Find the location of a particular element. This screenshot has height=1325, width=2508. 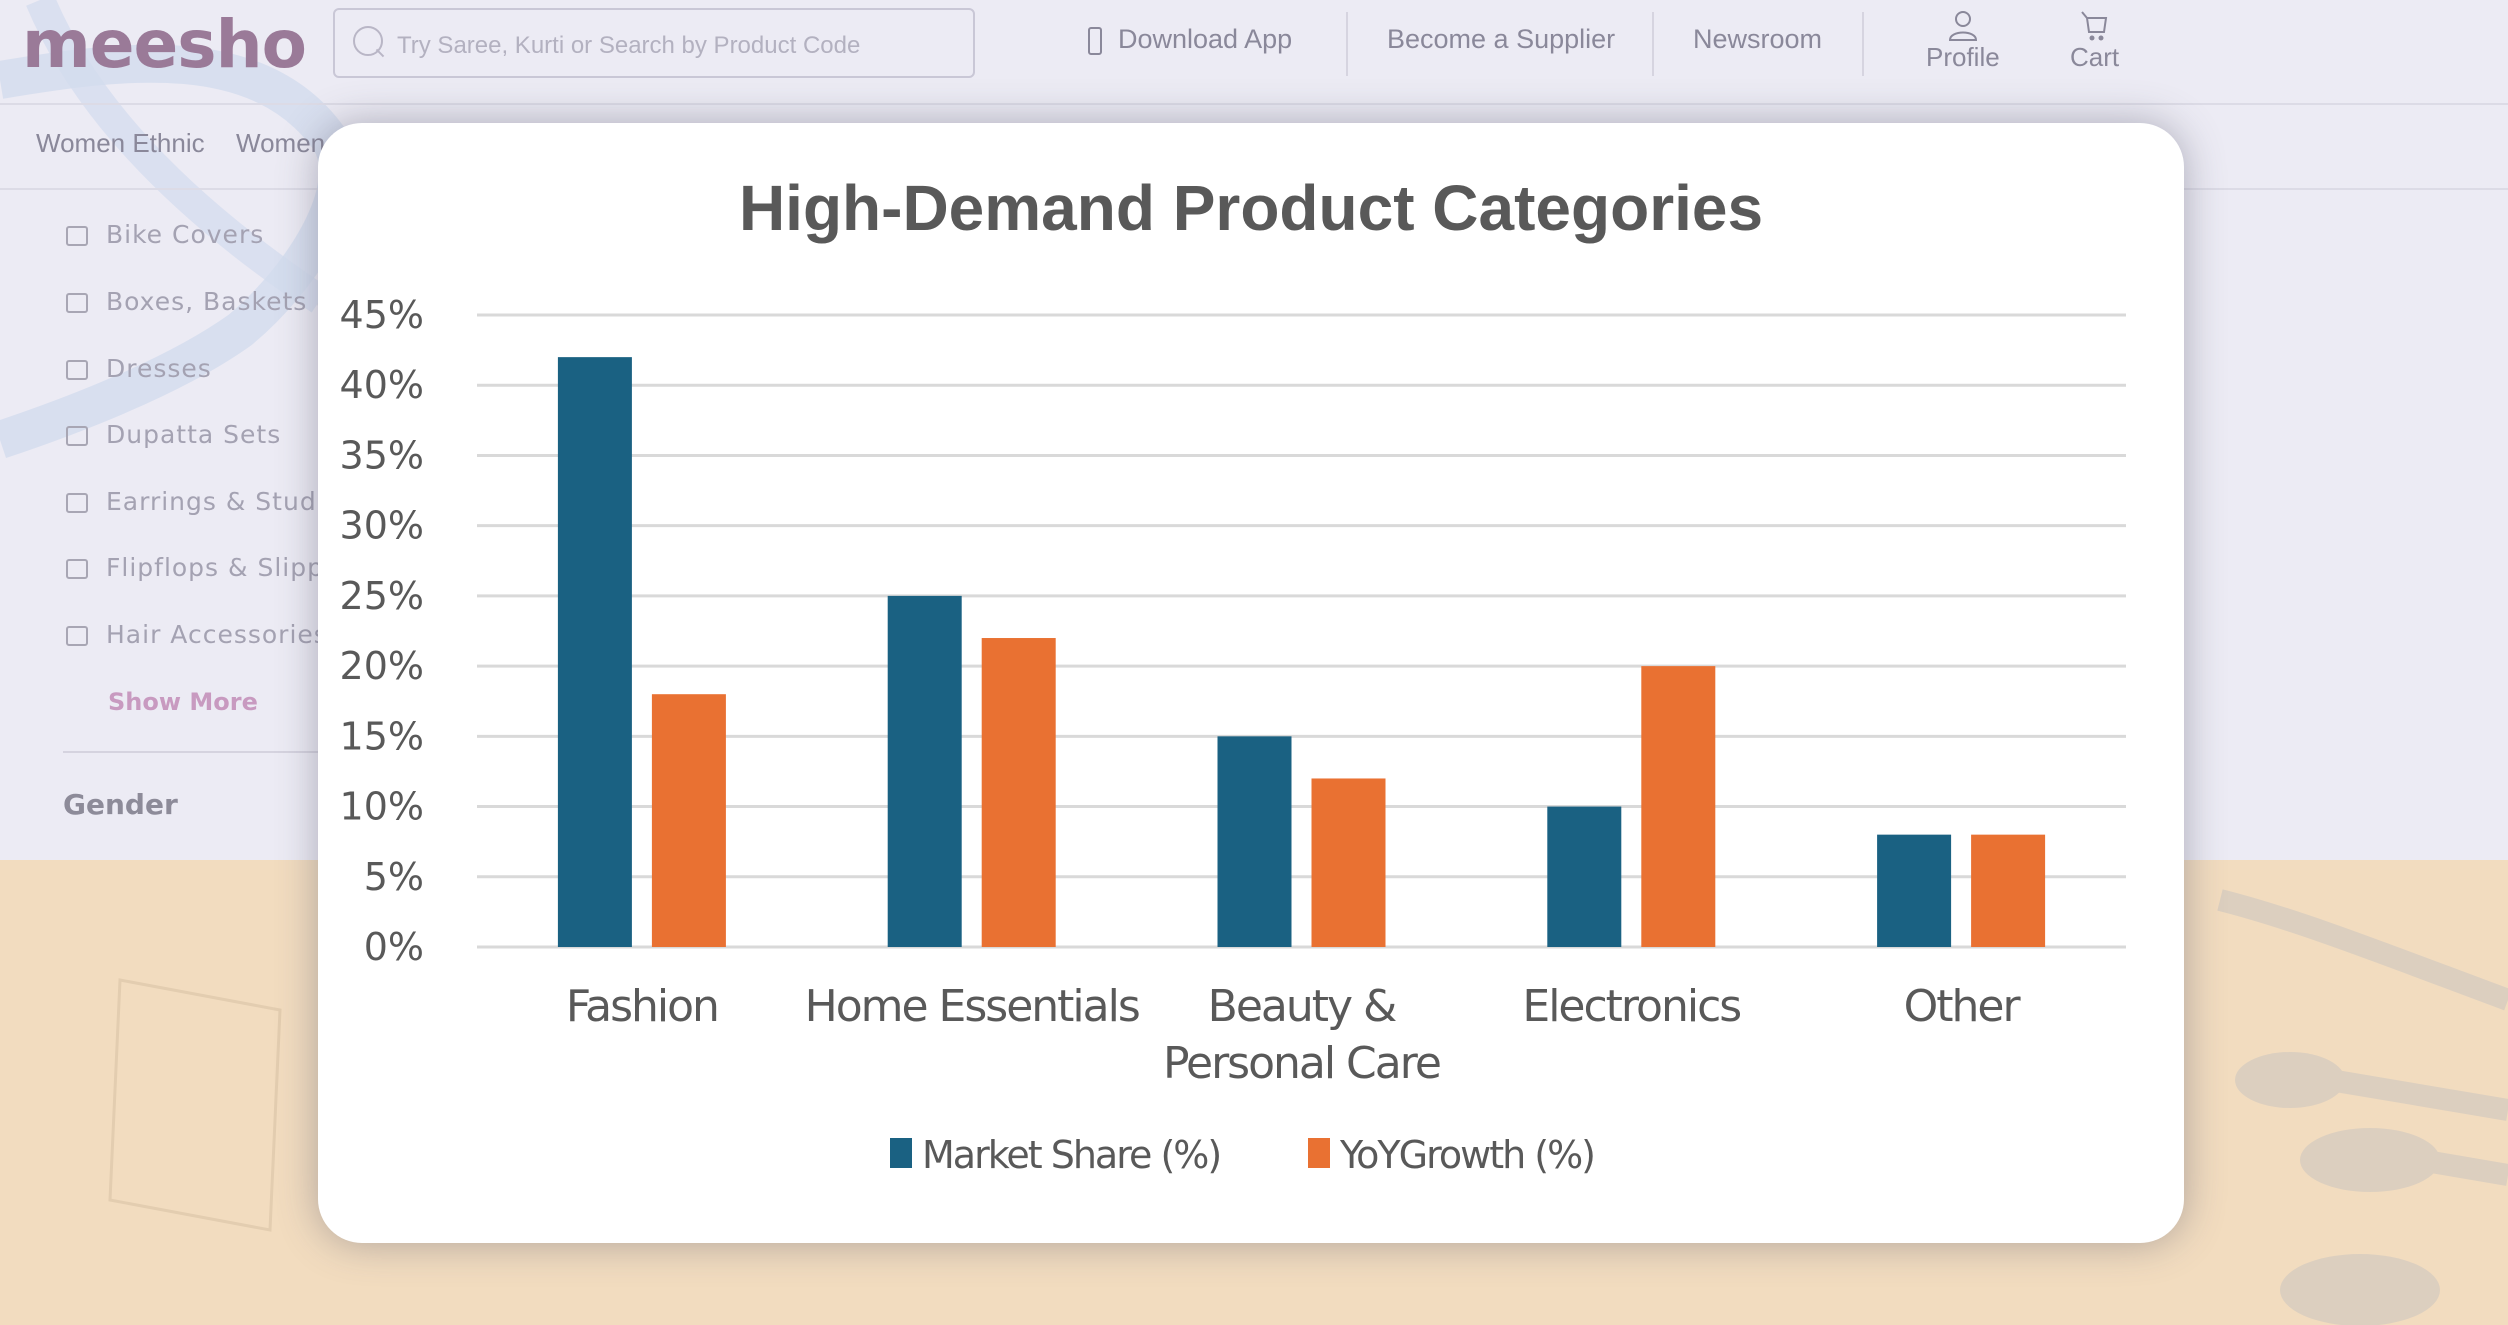

filter-option: Dresses is located at coordinates (139, 368).